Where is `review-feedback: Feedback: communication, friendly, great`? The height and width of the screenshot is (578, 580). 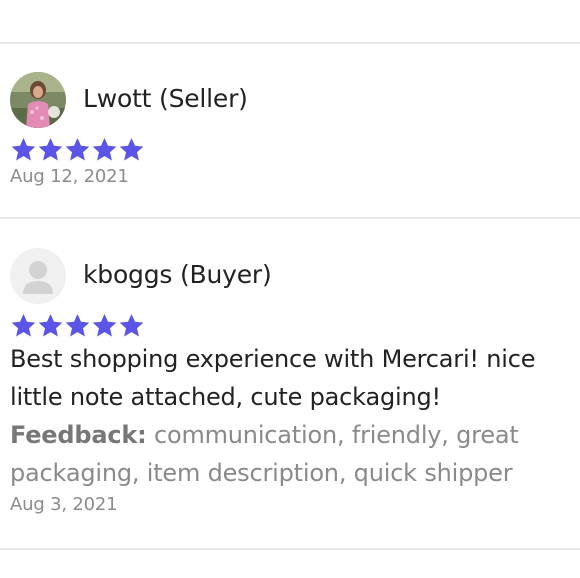
review-feedback: Feedback: communication, friendly, great is located at coordinates (295, 435).